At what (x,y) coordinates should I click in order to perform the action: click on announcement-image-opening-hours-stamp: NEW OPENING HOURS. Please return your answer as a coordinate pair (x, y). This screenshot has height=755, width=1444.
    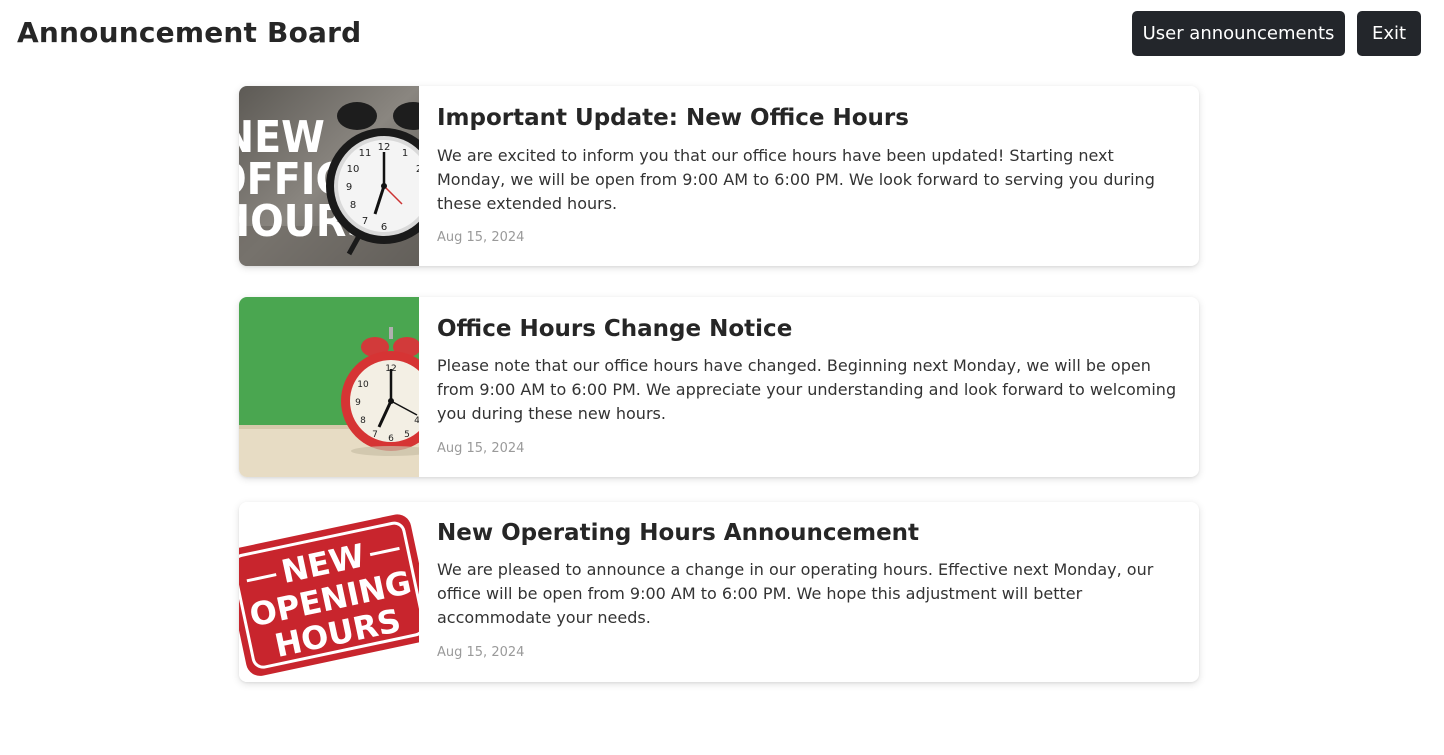
    Looking at the image, I should click on (329, 592).